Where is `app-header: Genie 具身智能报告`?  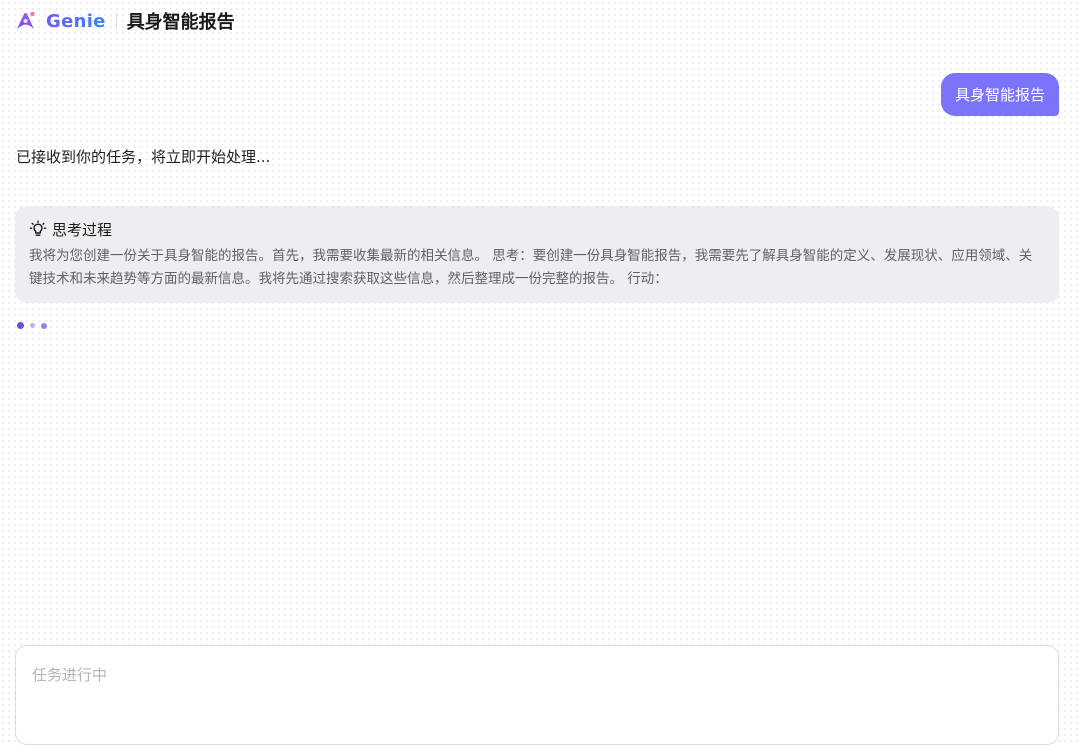 app-header: Genie 具身智能报告 is located at coordinates (124, 21).